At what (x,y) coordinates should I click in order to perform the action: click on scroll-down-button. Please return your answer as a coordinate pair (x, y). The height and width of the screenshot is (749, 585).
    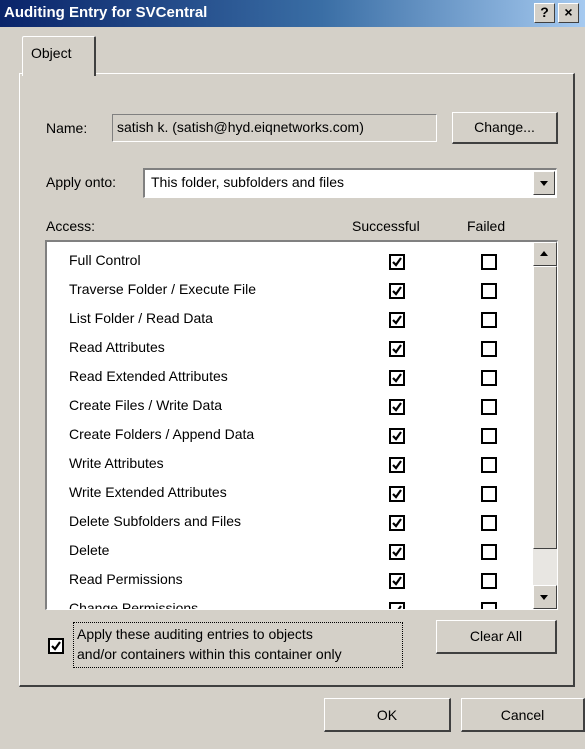
    Looking at the image, I should click on (545, 597).